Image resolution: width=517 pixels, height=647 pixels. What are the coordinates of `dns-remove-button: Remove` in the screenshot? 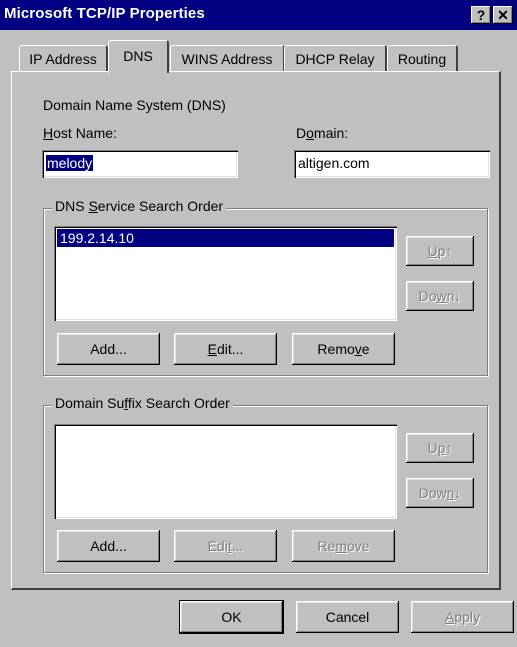 It's located at (343, 349).